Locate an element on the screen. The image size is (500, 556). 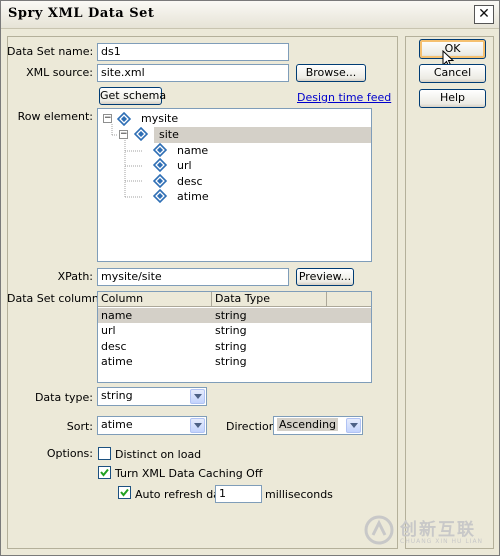
cell-column: atime is located at coordinates (117, 361).